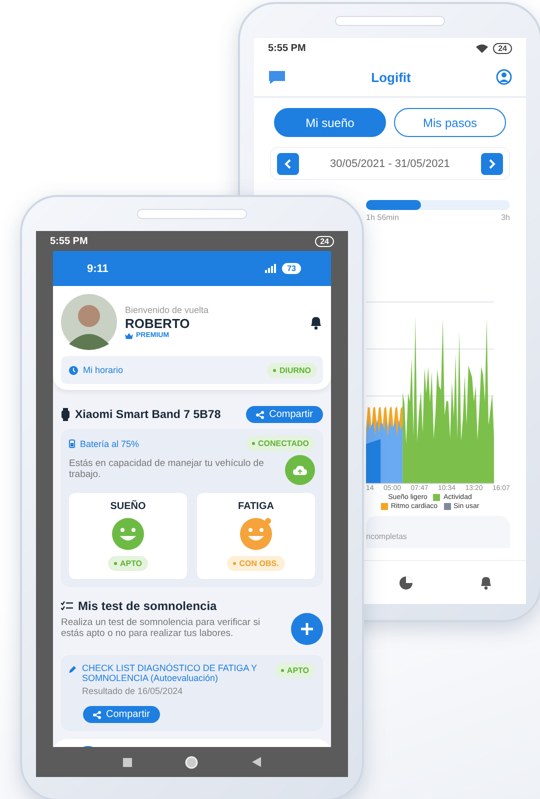 The image size is (540, 799). What do you see at coordinates (103, 370) in the screenshot?
I see `schedule-label: Mi horario` at bounding box center [103, 370].